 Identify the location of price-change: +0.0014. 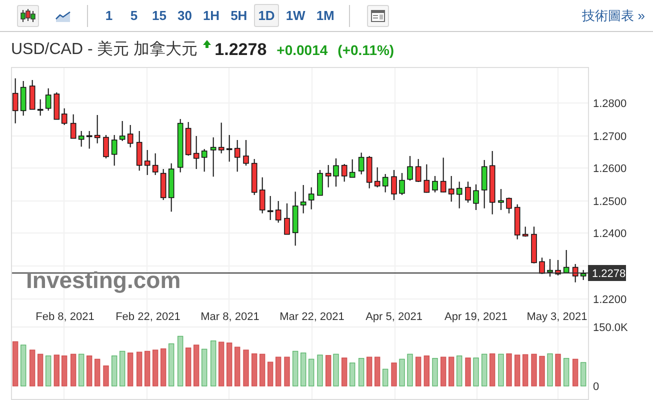
(302, 50).